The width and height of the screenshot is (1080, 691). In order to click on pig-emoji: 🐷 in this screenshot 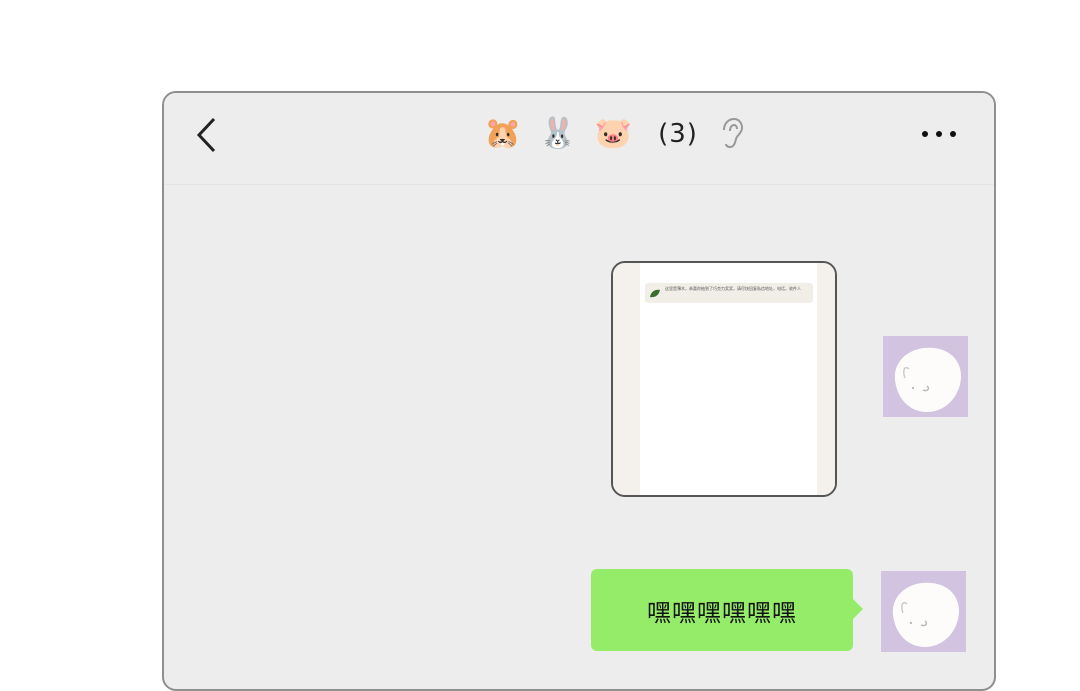, I will do `click(613, 133)`.